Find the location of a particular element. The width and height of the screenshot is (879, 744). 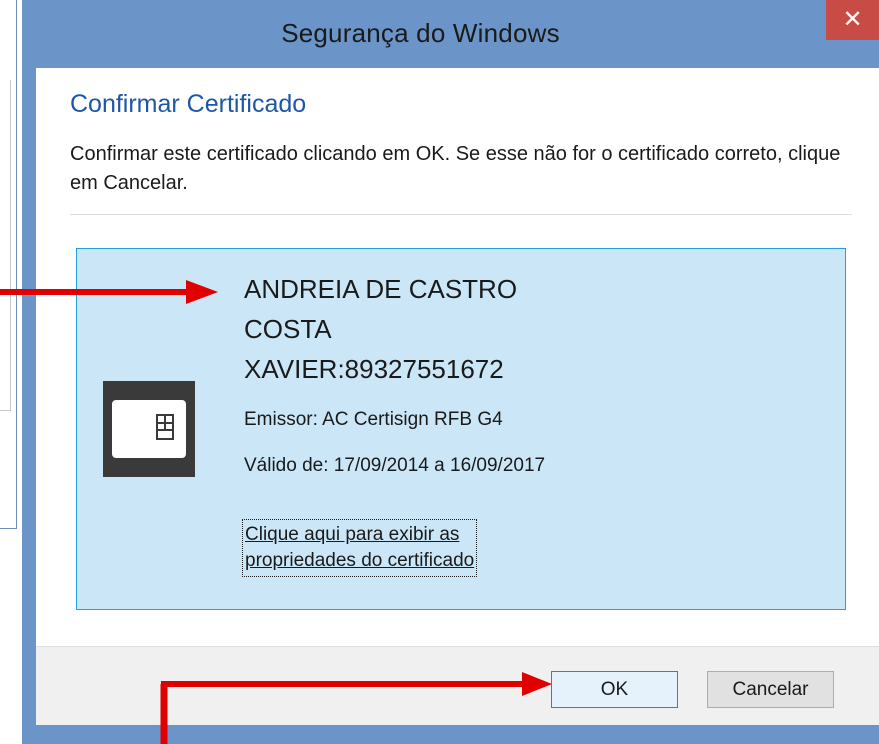

smartcard-icon is located at coordinates (149, 429).